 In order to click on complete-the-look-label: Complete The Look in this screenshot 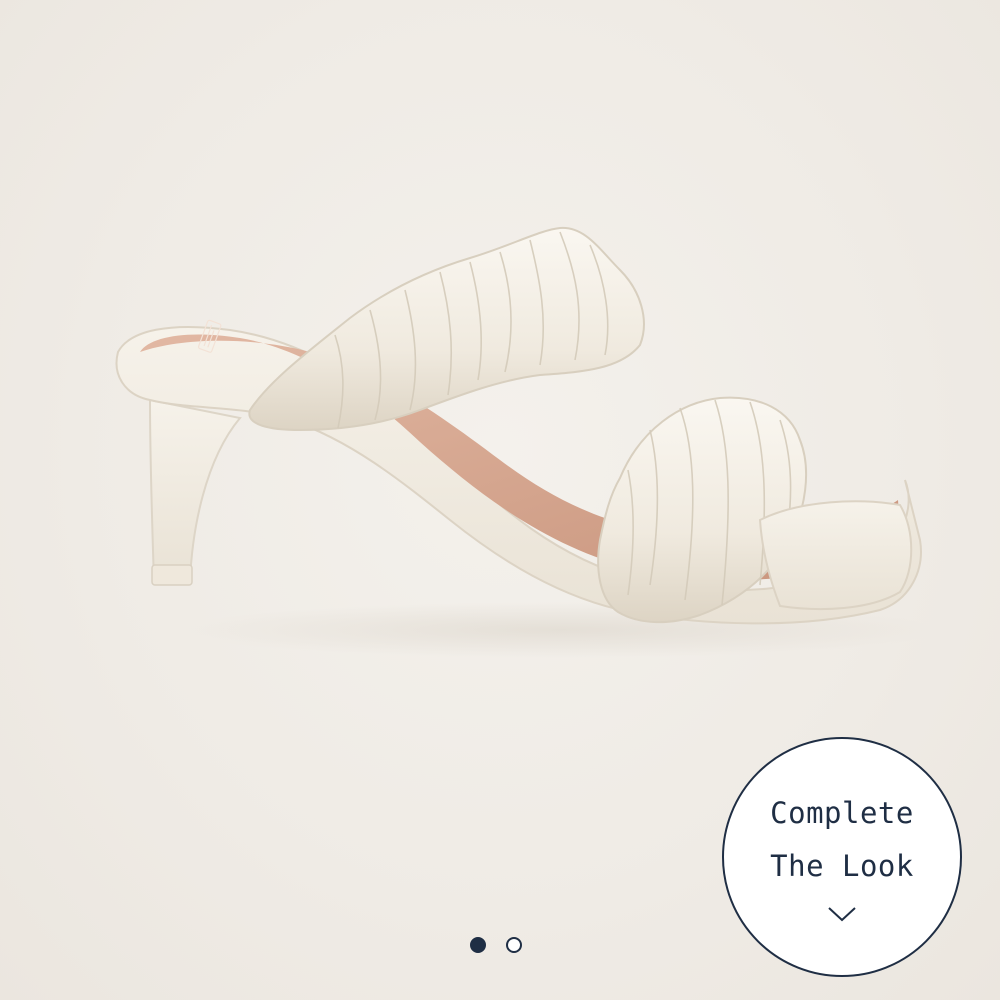, I will do `click(842, 840)`.